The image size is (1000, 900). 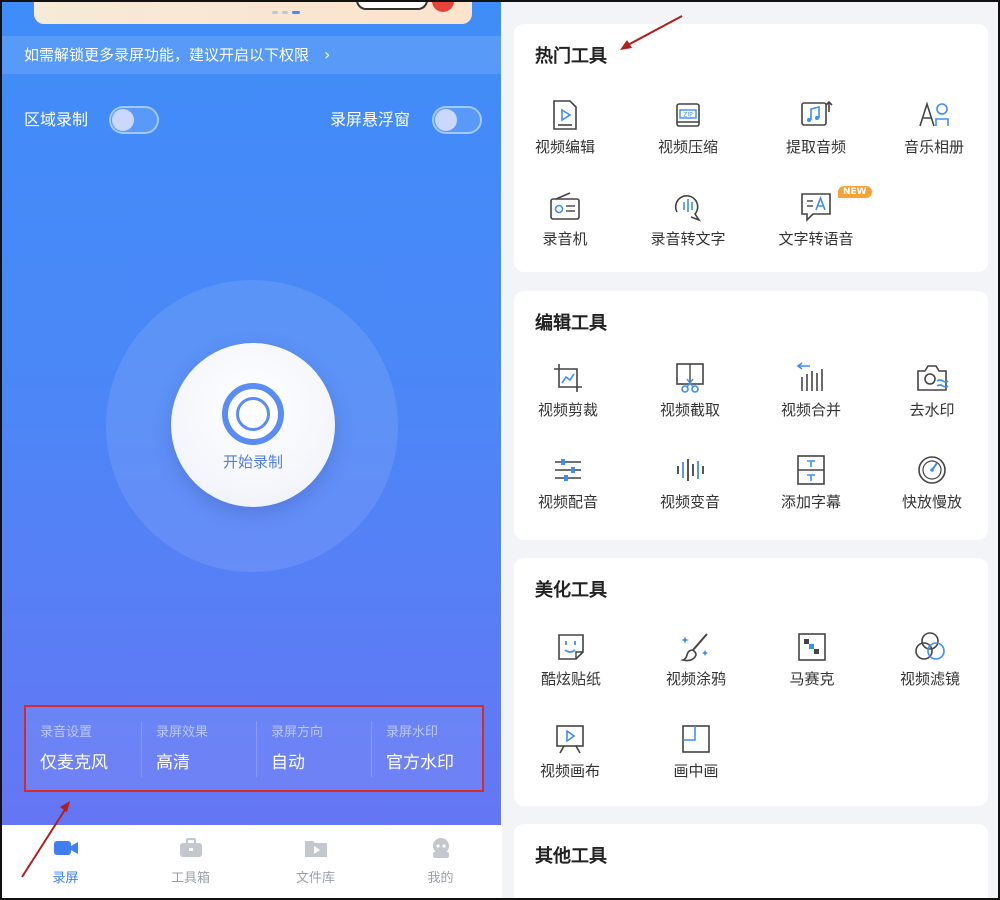 What do you see at coordinates (696, 659) in the screenshot?
I see `tool-graffiti: 视频涂鸦` at bounding box center [696, 659].